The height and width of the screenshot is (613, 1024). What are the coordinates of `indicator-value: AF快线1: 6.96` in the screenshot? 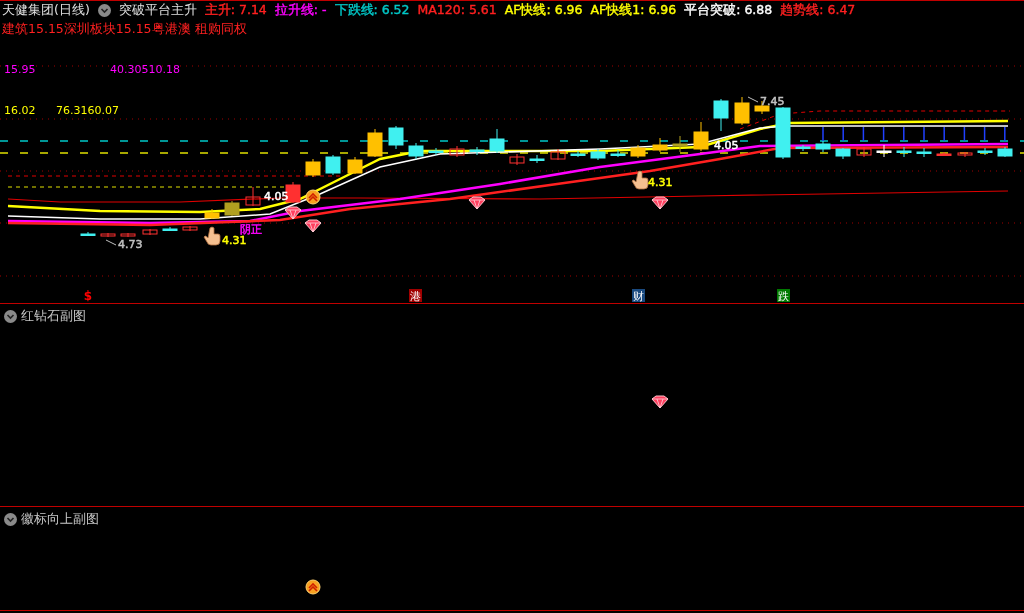 It's located at (633, 10).